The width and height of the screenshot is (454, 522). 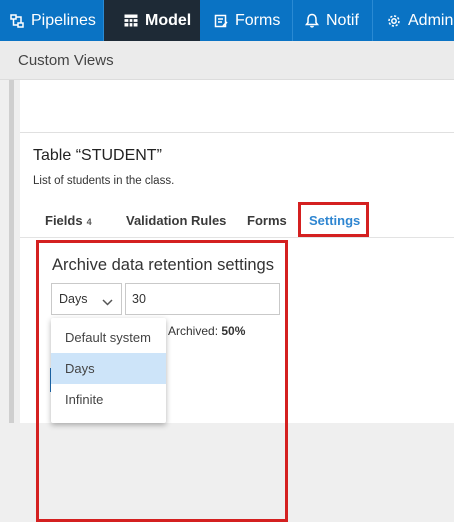 What do you see at coordinates (237, 237) in the screenshot?
I see `tabs-underline` at bounding box center [237, 237].